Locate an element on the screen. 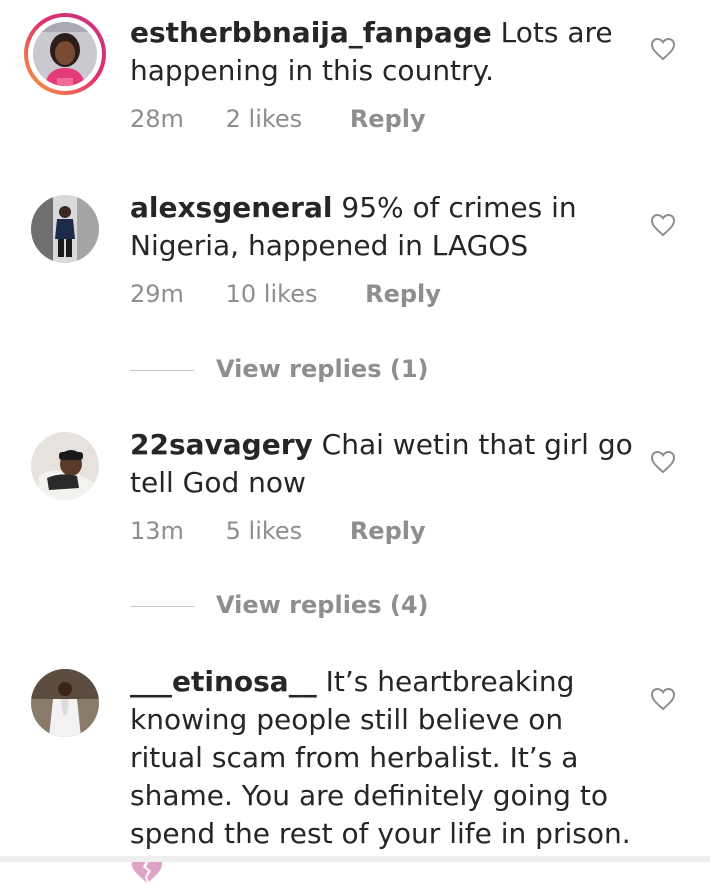 The width and height of the screenshot is (710, 891). comment-meta: 13m 5 likes Reply is located at coordinates (278, 531).